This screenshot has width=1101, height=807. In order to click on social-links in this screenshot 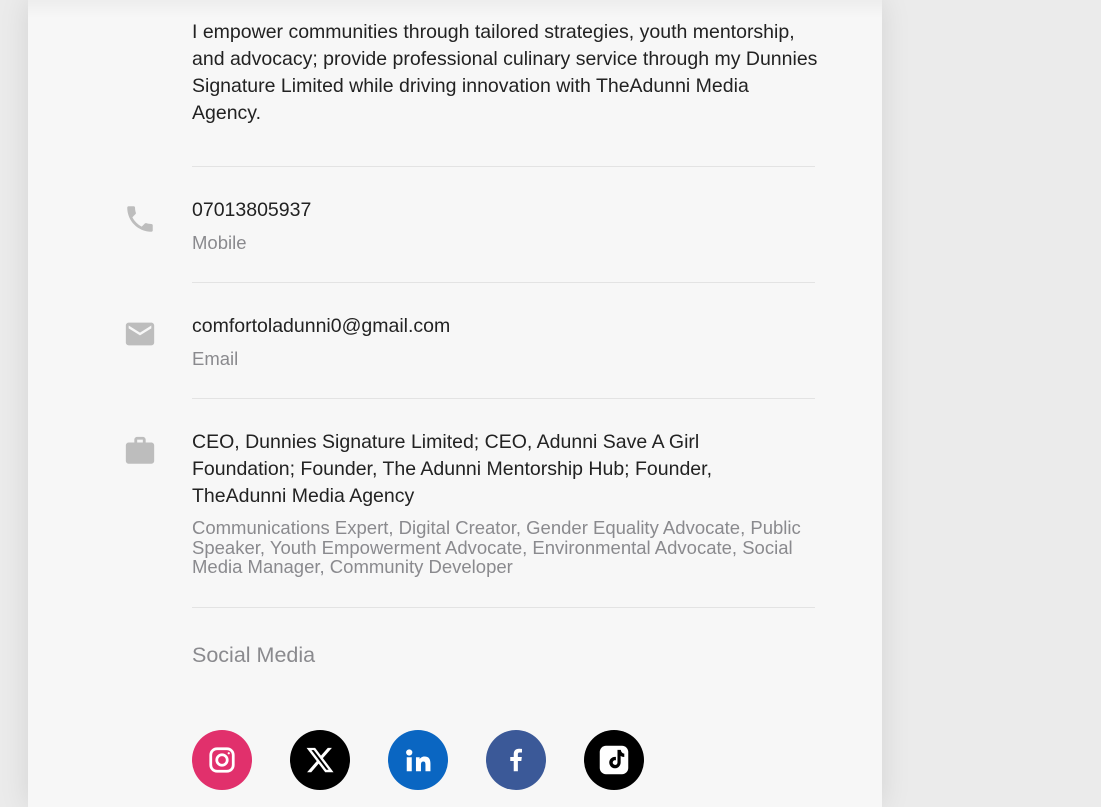, I will do `click(418, 760)`.